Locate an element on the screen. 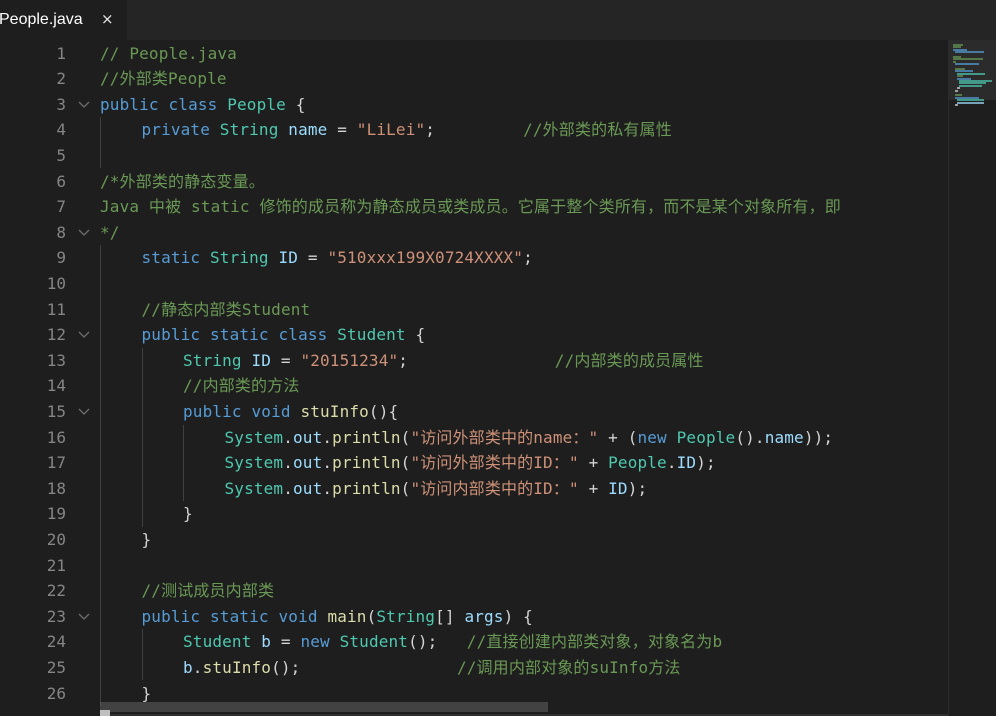 The height and width of the screenshot is (716, 996). code-text: //静态内部类Student is located at coordinates (226, 310).